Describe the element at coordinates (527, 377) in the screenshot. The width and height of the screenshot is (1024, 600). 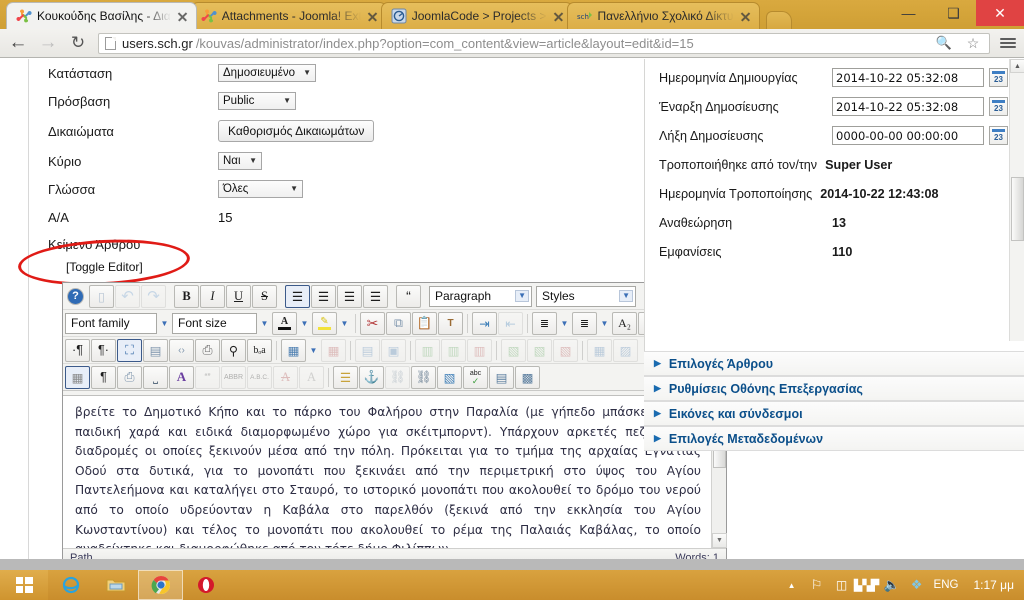
I see `readmore-icon: ▩` at that location.